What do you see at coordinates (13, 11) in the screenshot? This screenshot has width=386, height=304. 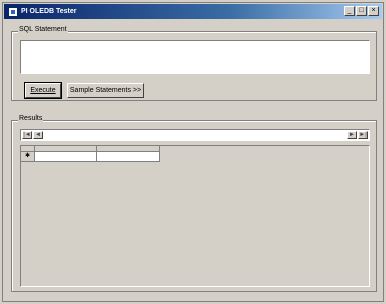 I see `app-icon` at bounding box center [13, 11].